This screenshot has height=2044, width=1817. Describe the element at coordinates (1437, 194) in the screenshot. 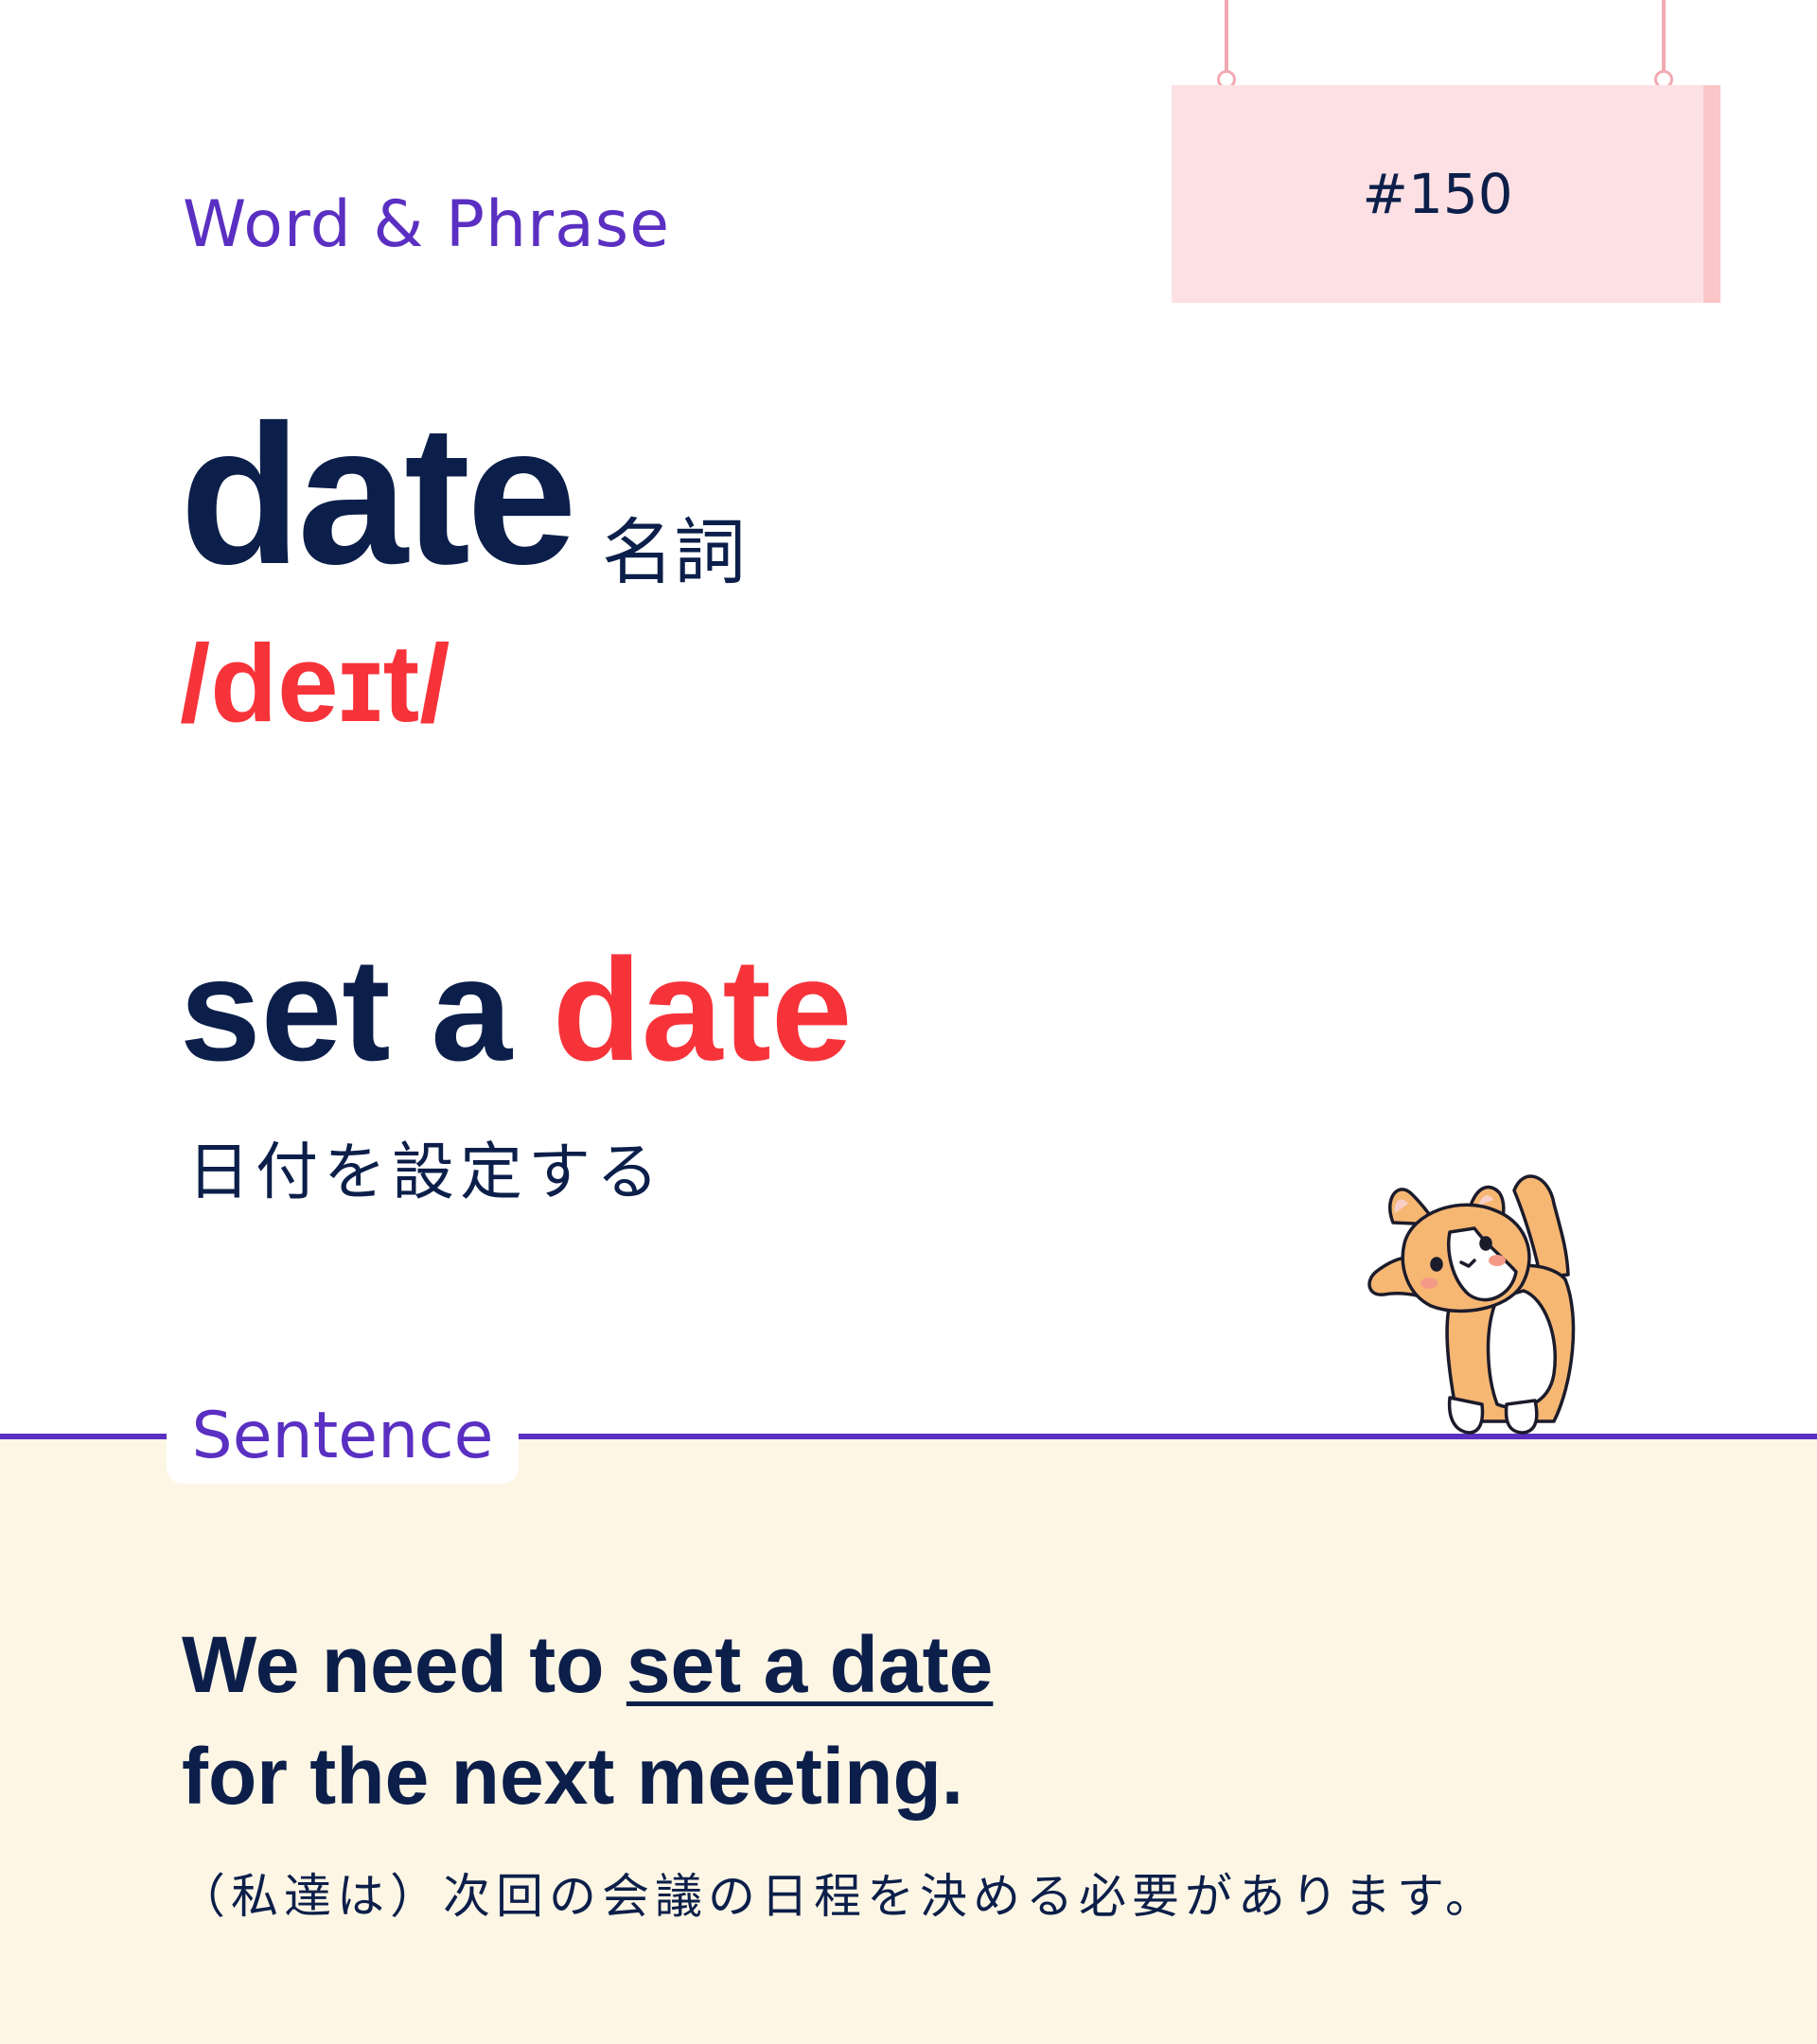

I see `entry-number: #150` at that location.